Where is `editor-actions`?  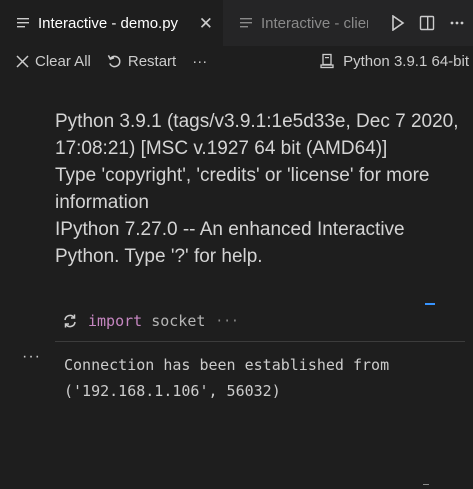
editor-actions is located at coordinates (432, 23).